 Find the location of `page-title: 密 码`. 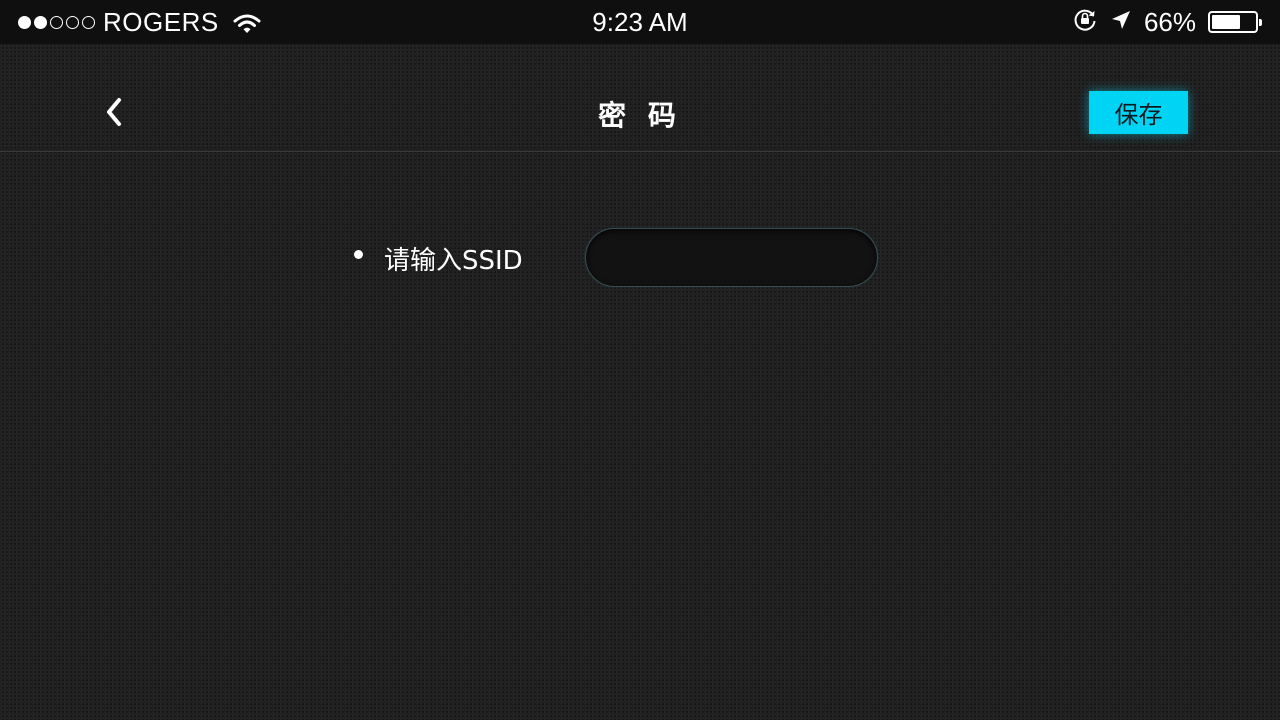

page-title: 密 码 is located at coordinates (640, 115).